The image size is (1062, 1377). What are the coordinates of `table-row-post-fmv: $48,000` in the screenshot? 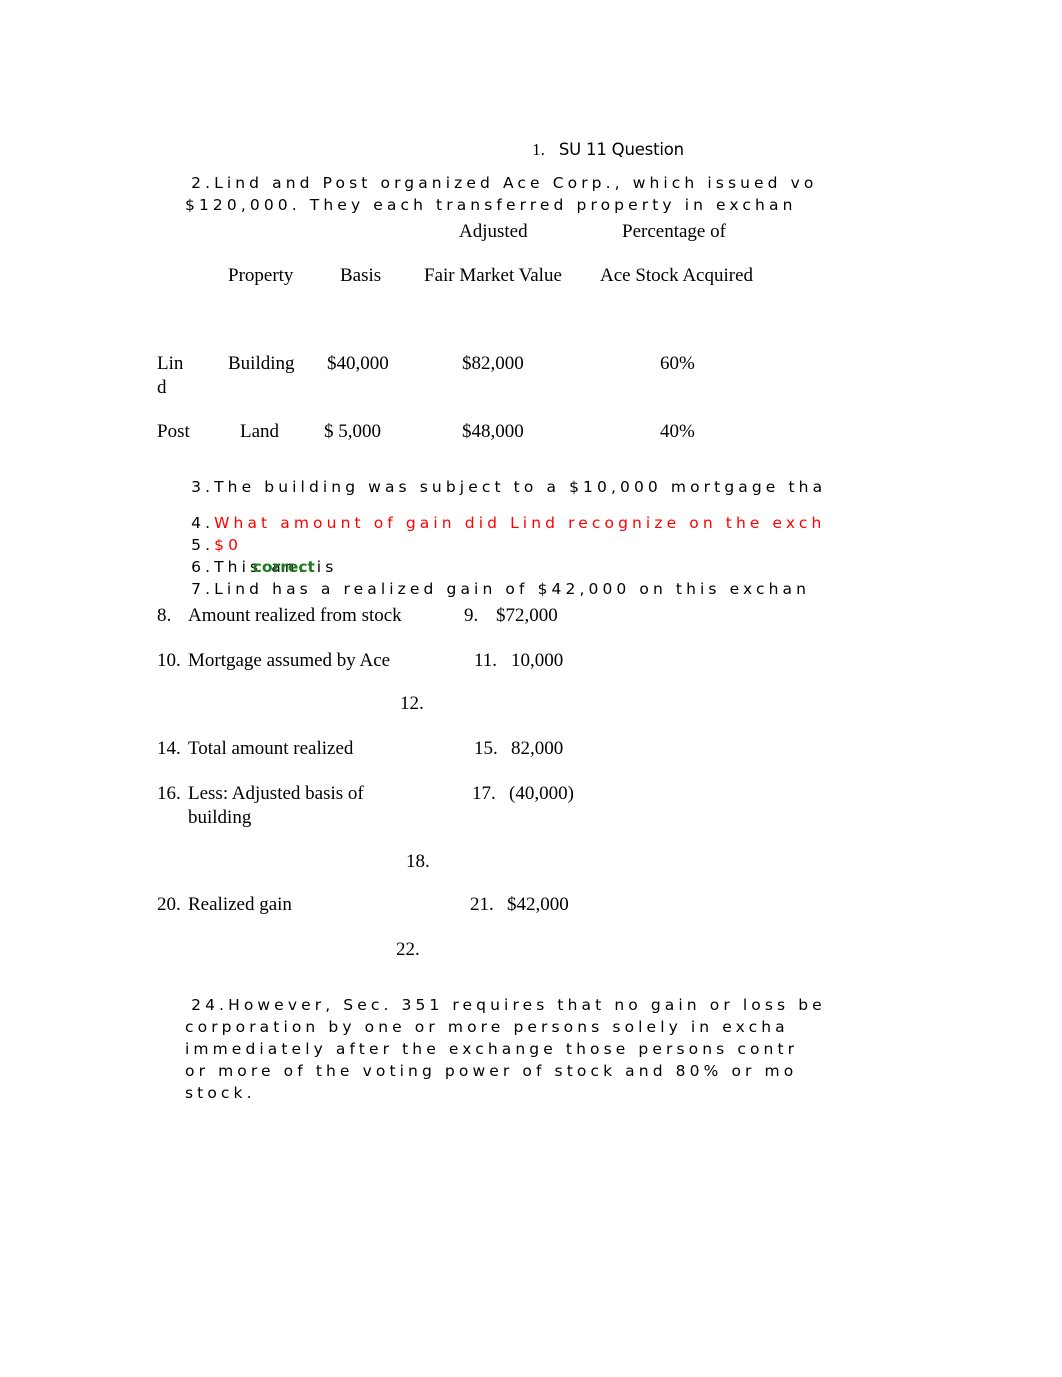 It's located at (493, 431).